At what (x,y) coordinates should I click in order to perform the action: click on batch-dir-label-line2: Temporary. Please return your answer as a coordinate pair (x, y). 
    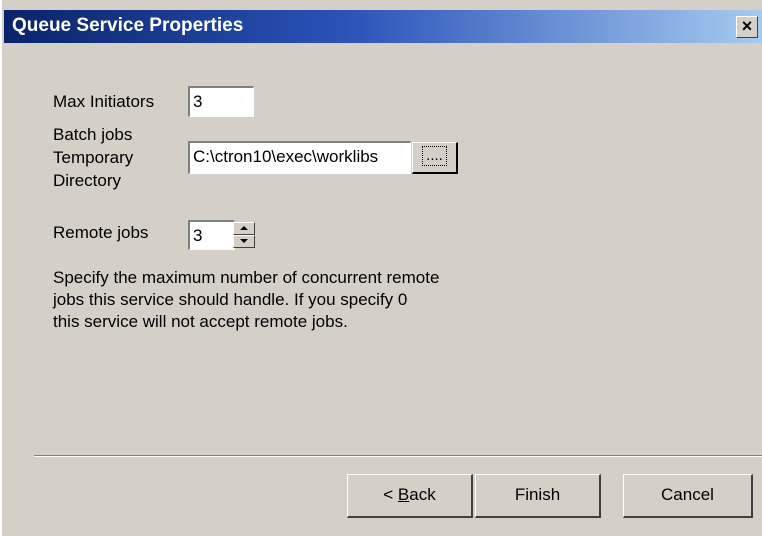
    Looking at the image, I should click on (93, 157).